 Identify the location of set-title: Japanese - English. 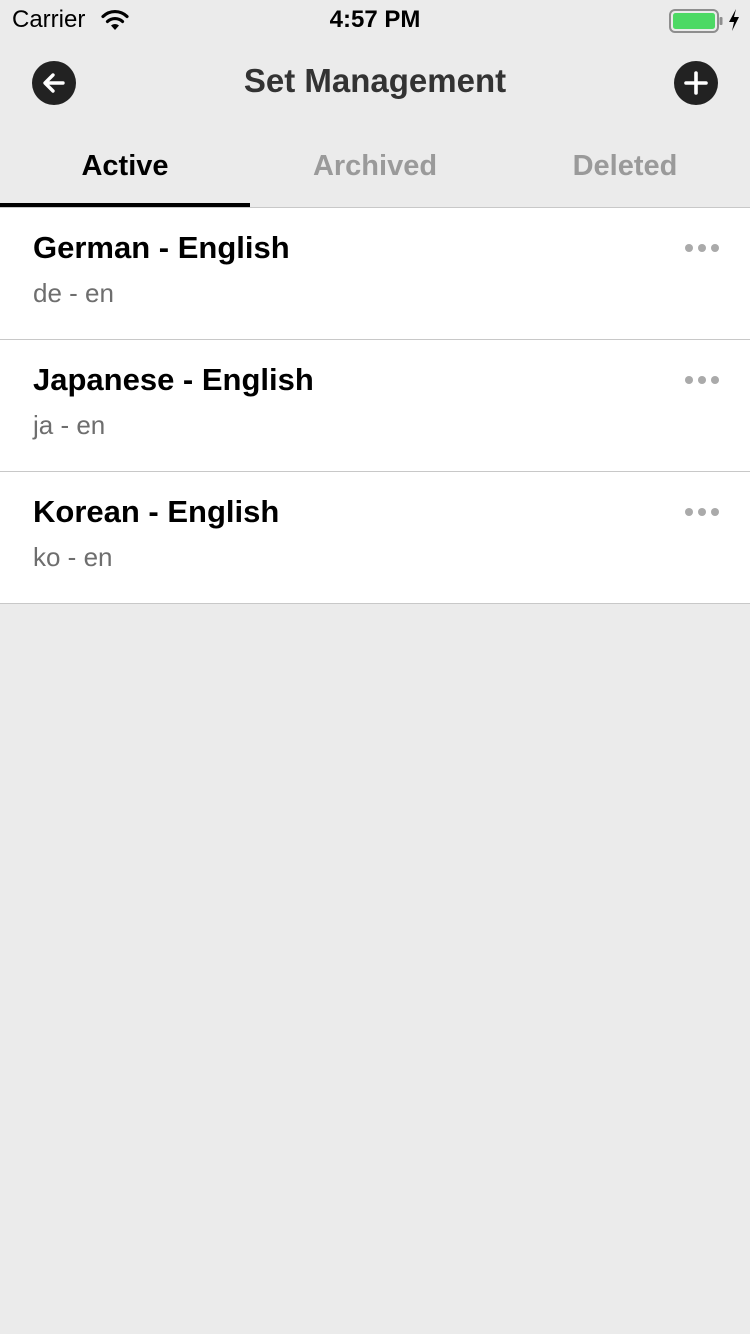
(173, 379).